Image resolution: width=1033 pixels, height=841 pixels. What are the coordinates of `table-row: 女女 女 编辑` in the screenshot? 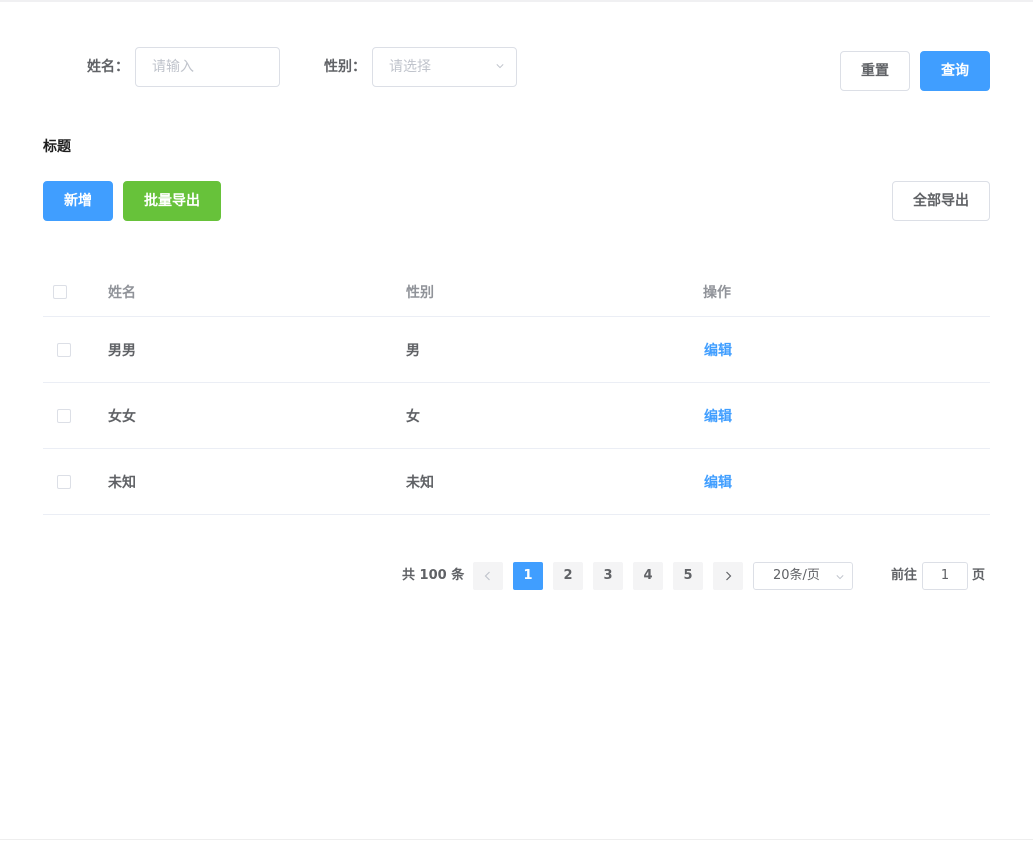 It's located at (516, 416).